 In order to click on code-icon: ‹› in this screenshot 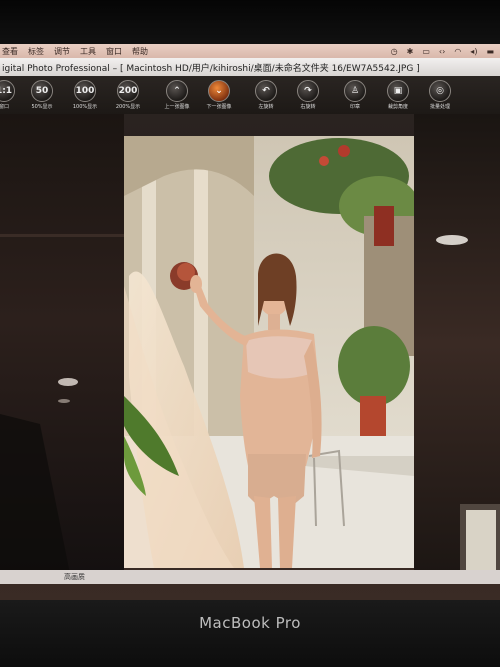, I will do `click(442, 51)`.